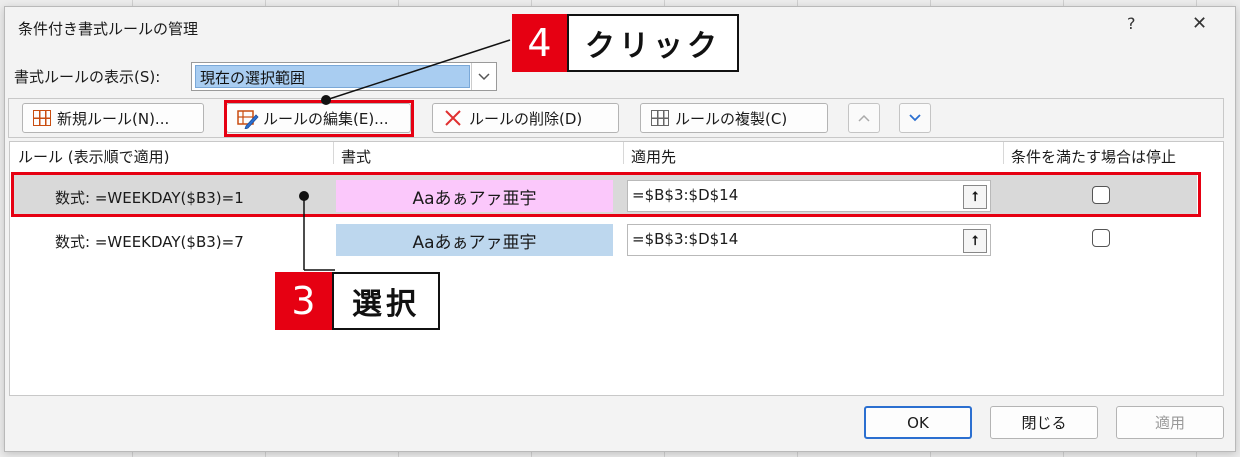 The height and width of the screenshot is (457, 1240). Describe the element at coordinates (539, 43) in the screenshot. I see `step4-number: 4` at that location.